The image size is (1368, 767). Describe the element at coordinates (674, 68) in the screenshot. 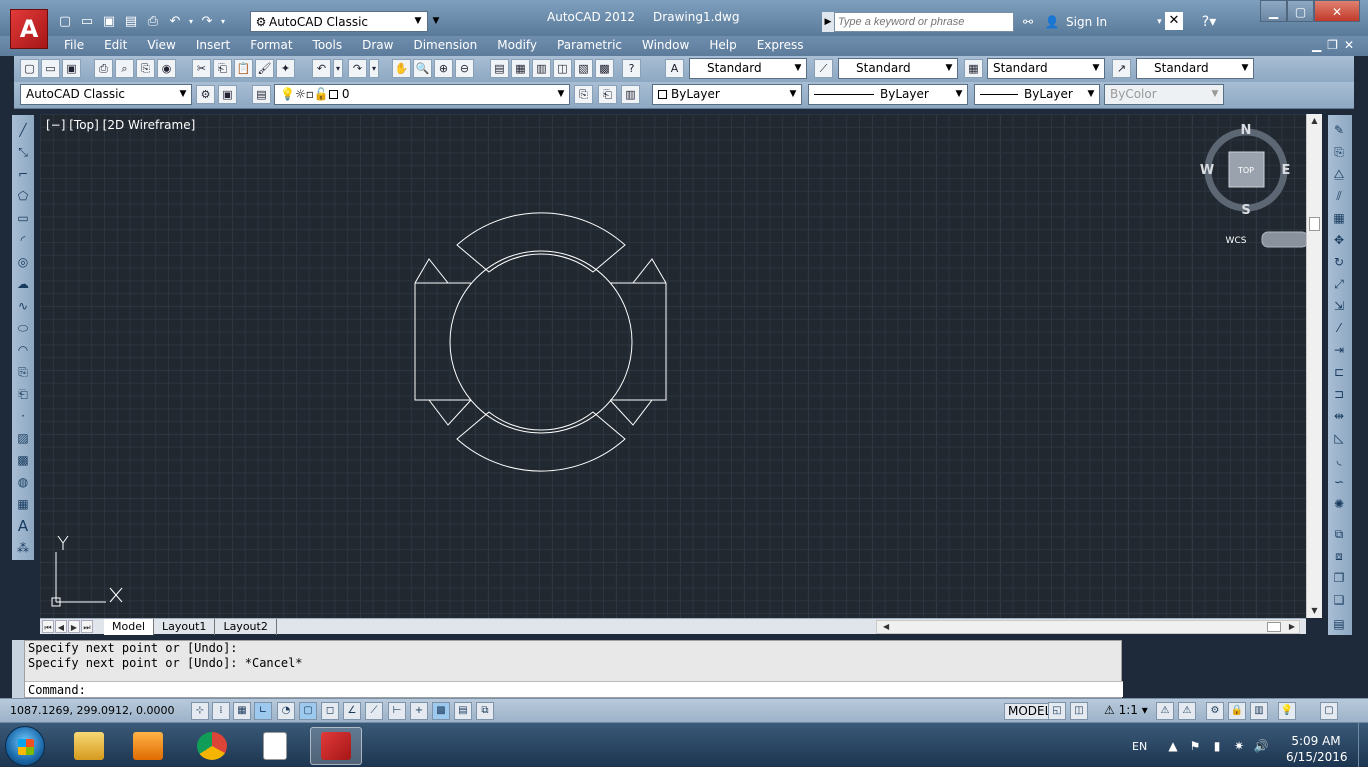

I see `text-style-icon: A` at that location.